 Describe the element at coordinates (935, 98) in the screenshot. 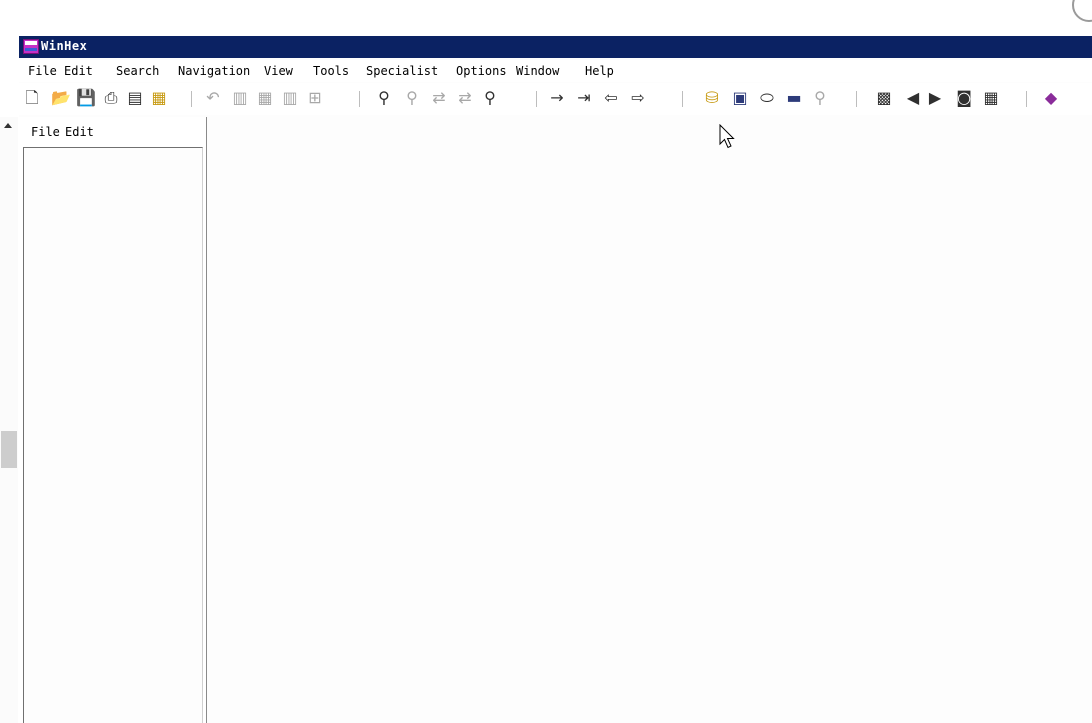

I see `next-icon: ▶` at that location.